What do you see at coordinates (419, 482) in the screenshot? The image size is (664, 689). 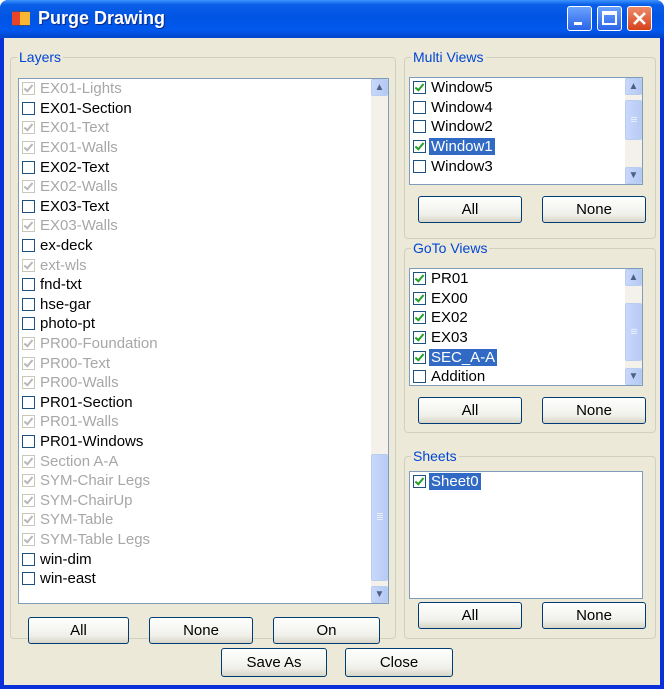 I see `sheet-checkbox` at bounding box center [419, 482].